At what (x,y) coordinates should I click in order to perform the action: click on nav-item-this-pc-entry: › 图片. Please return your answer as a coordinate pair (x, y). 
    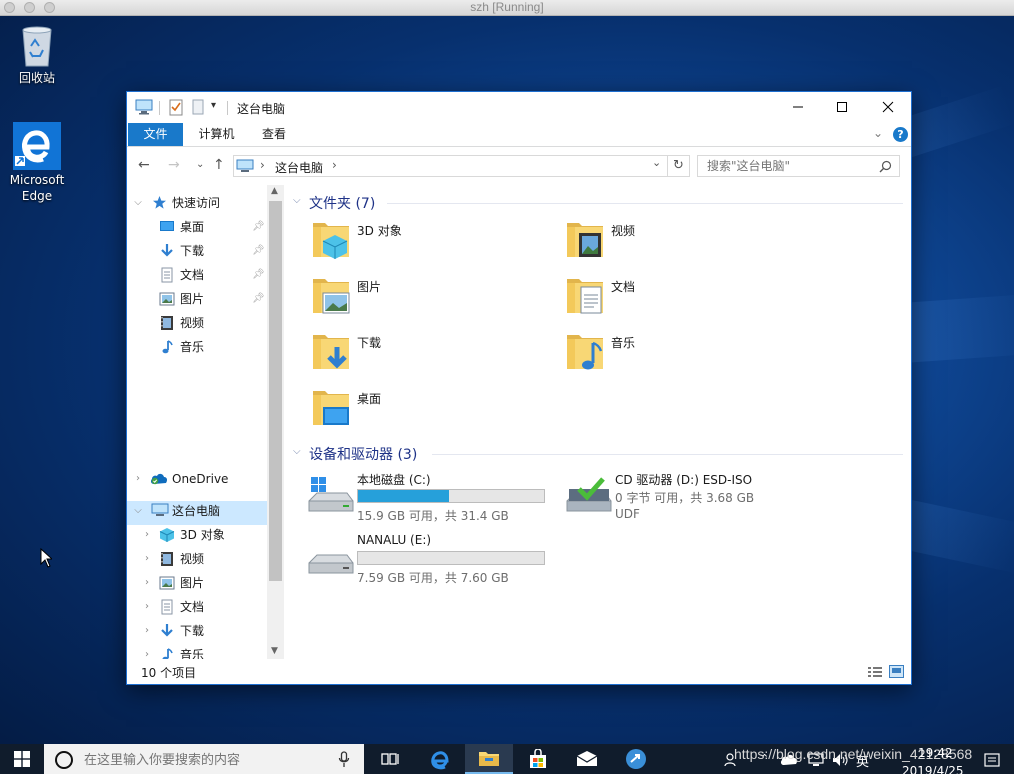
    Looking at the image, I should click on (197, 583).